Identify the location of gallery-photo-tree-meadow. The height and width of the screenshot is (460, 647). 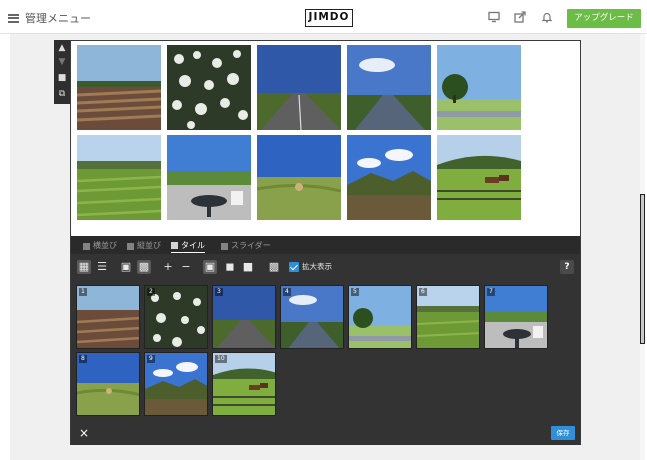
(479, 87).